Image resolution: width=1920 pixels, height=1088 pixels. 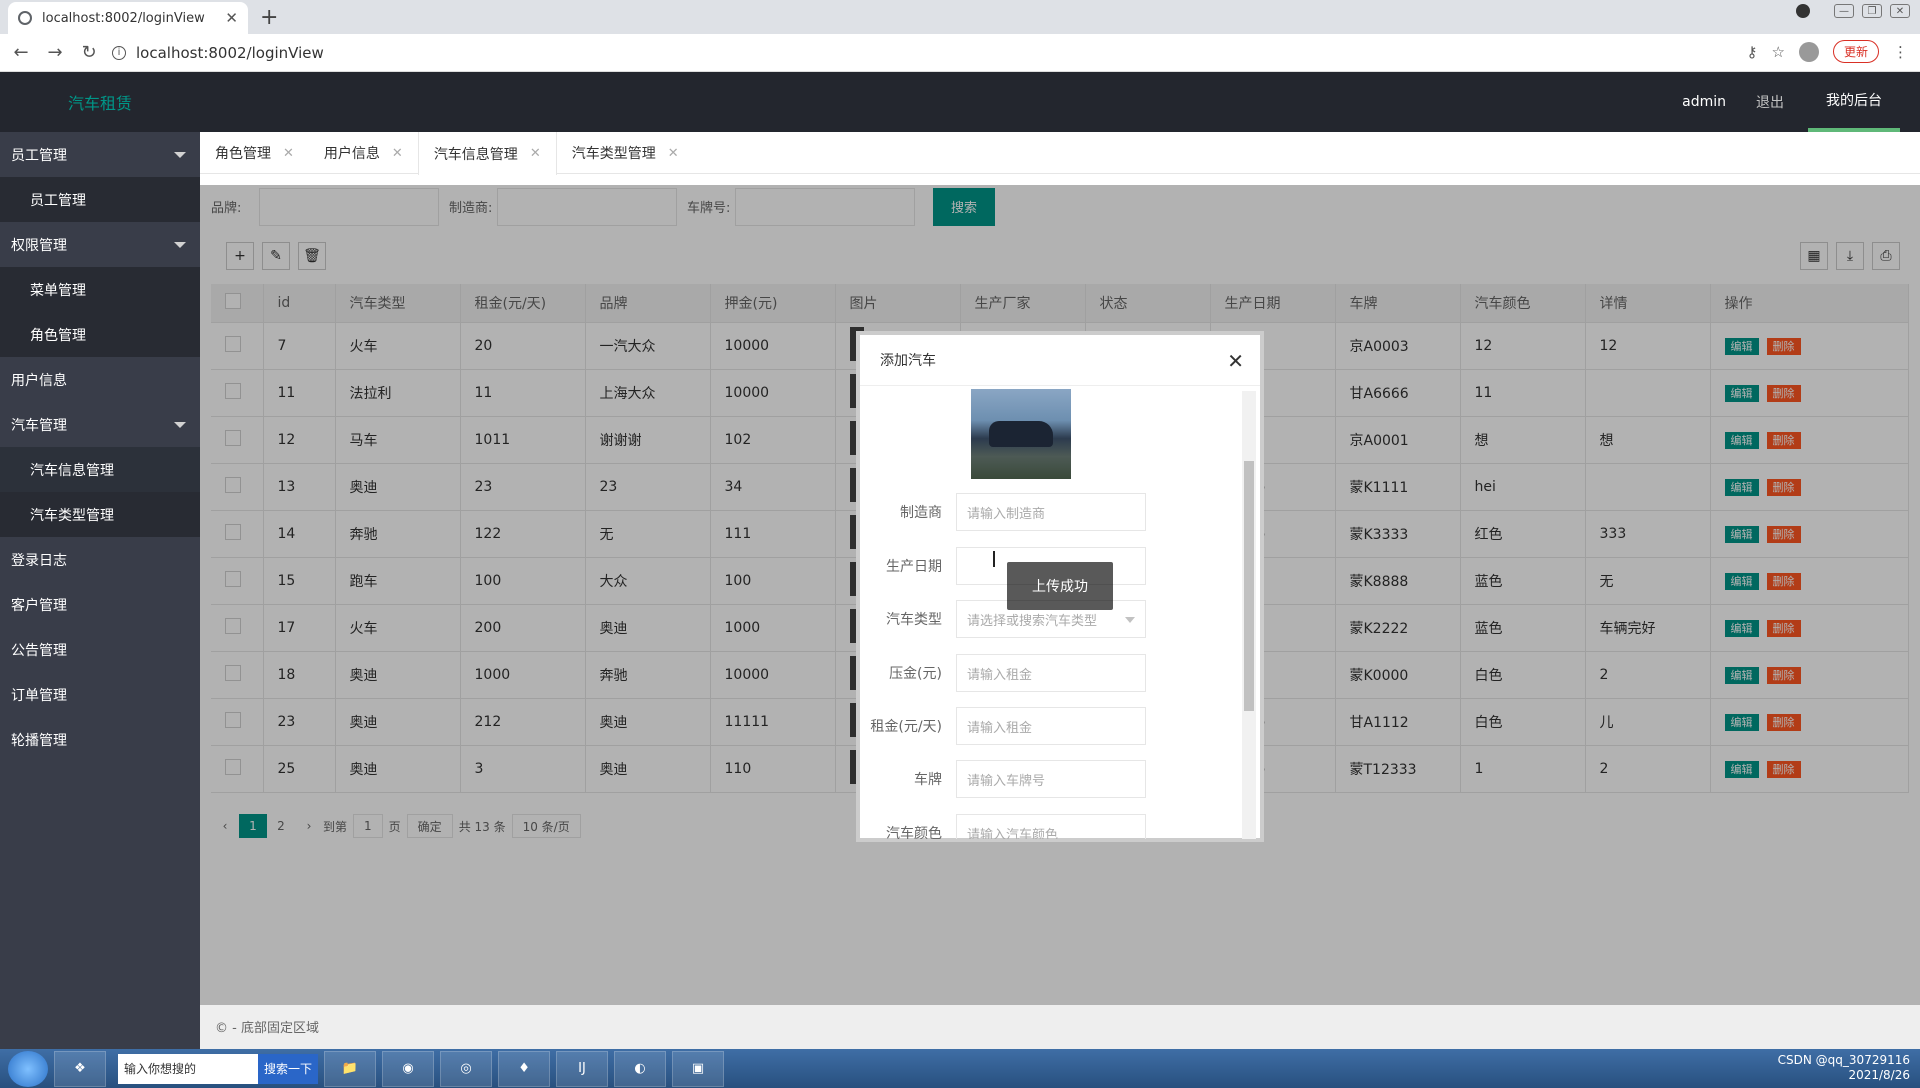 I want to click on tab-role: 角色管理 ✕, so click(x=254, y=153).